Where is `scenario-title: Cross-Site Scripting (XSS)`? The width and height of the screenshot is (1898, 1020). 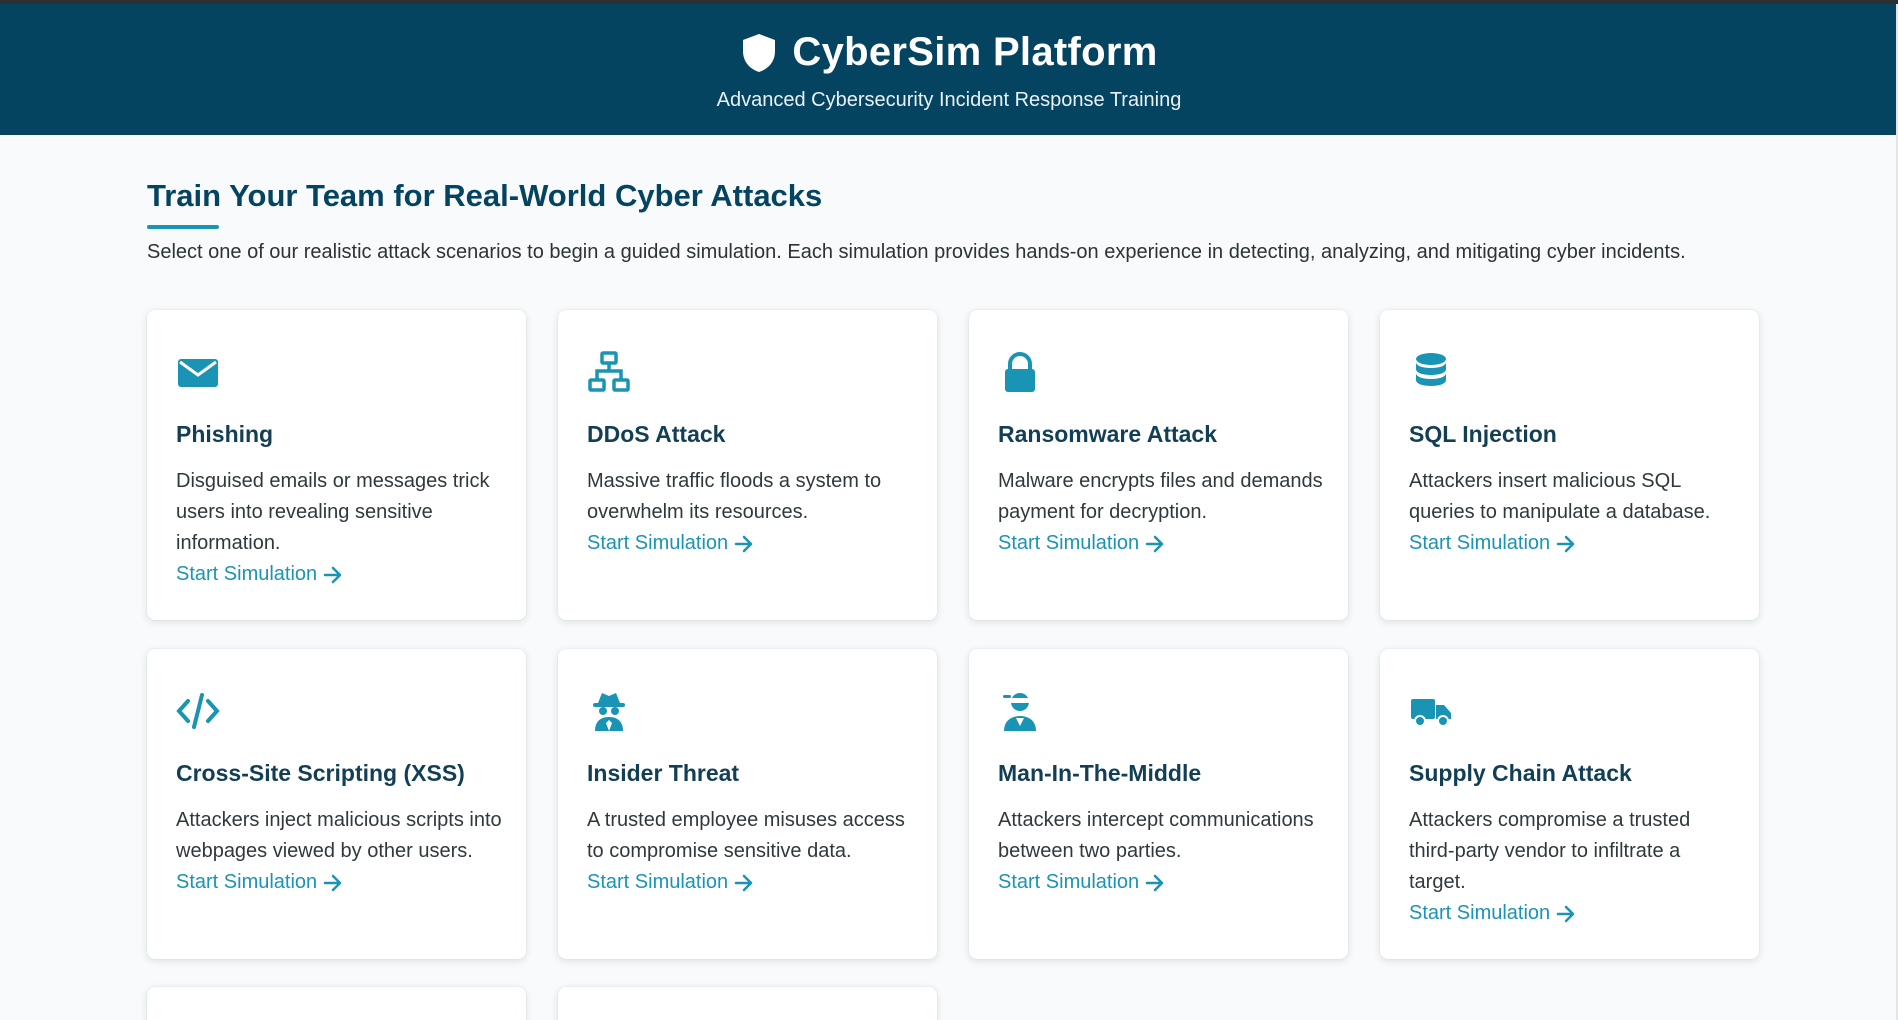 scenario-title: Cross-Site Scripting (XSS) is located at coordinates (320, 773).